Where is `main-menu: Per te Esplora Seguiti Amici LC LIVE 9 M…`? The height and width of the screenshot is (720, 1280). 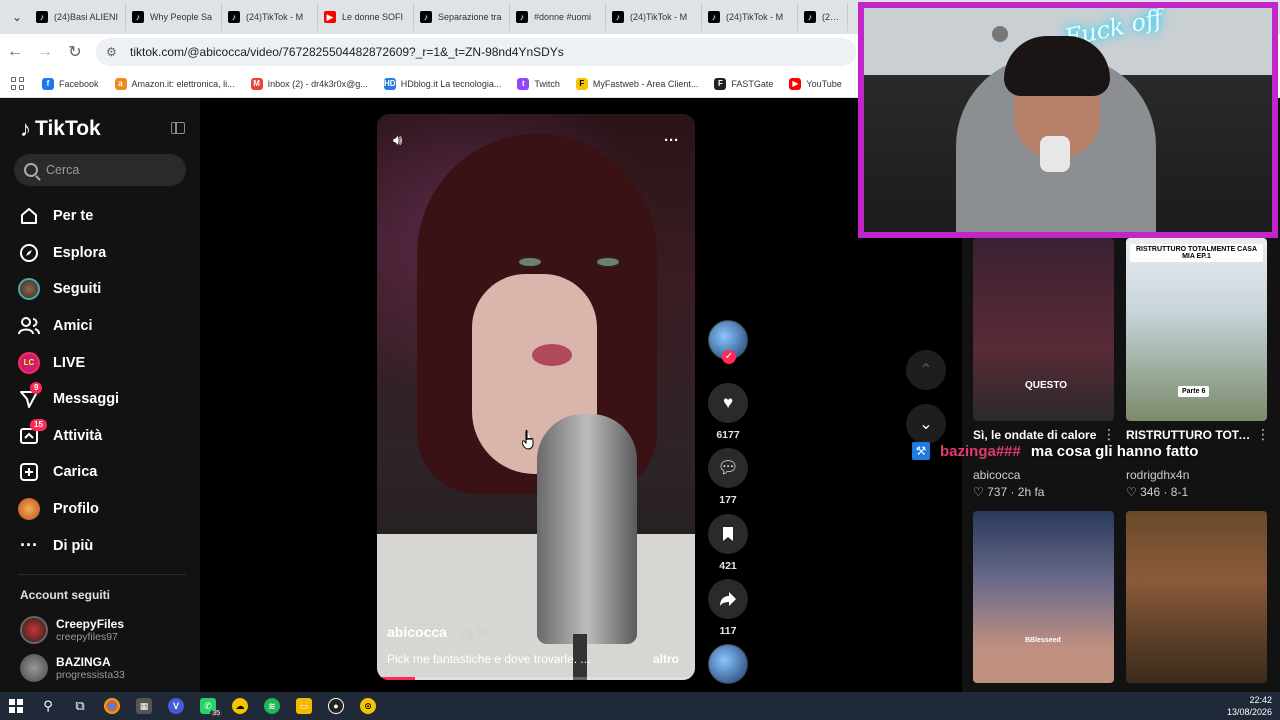
main-menu: Per te Esplora Seguiti Amici LC LIVE 9 M… is located at coordinates (103, 381).